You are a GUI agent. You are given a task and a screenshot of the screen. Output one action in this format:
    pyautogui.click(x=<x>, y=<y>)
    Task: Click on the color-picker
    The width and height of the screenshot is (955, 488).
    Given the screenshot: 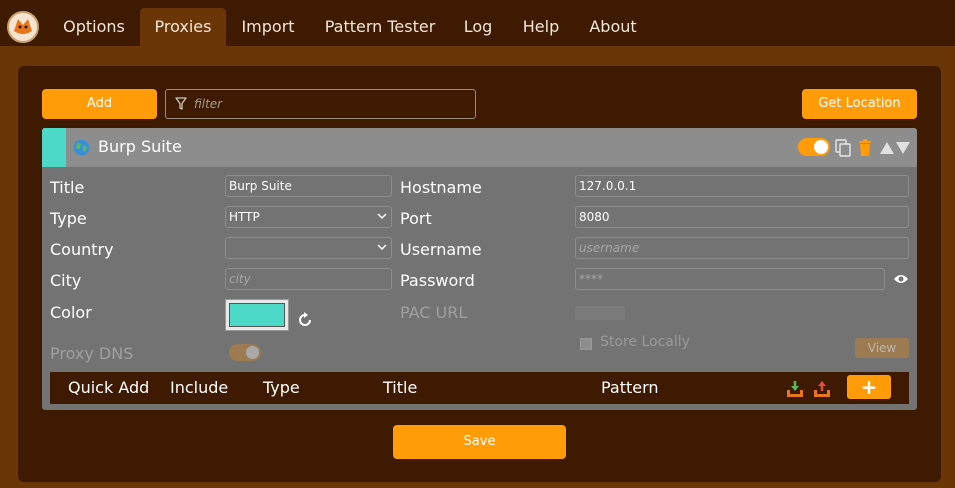 What is the action you would take?
    pyautogui.click(x=257, y=315)
    